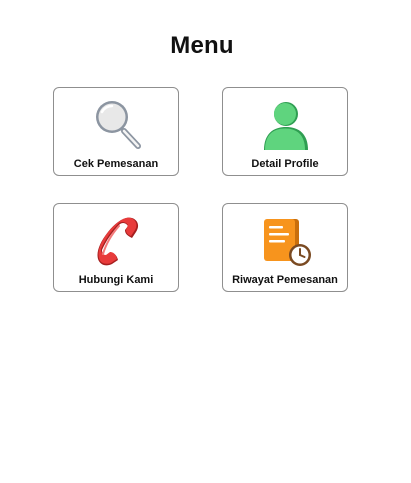  What do you see at coordinates (285, 280) in the screenshot?
I see `menu-label-riwayat-pemesanan: Riwayat Pemesanan` at bounding box center [285, 280].